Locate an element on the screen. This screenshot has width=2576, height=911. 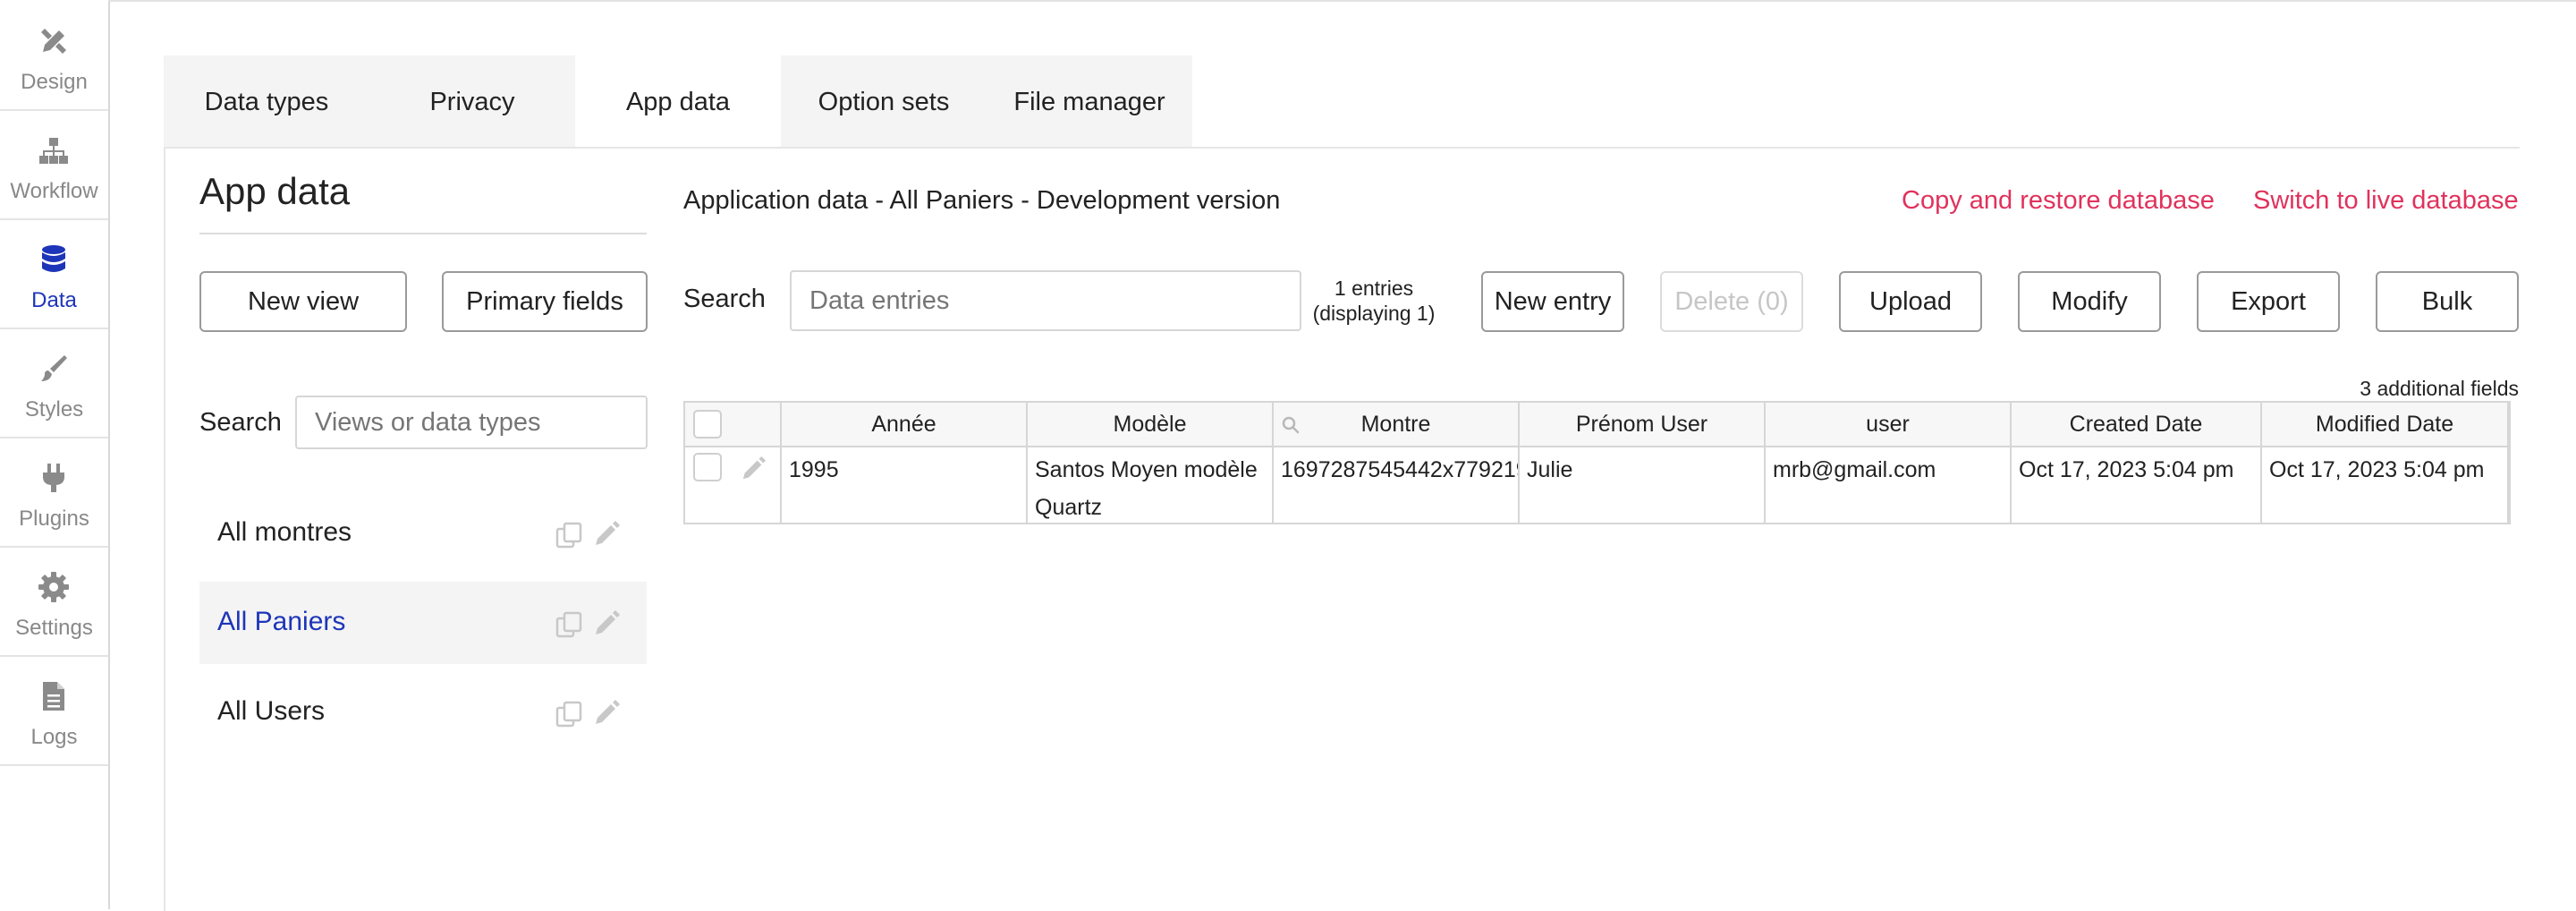
nav-label: Design is located at coordinates (54, 82).